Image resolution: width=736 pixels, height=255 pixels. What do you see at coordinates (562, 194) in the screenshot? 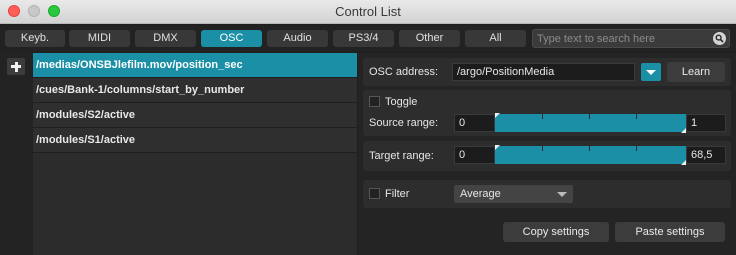
I see `chevron-down-icon` at bounding box center [562, 194].